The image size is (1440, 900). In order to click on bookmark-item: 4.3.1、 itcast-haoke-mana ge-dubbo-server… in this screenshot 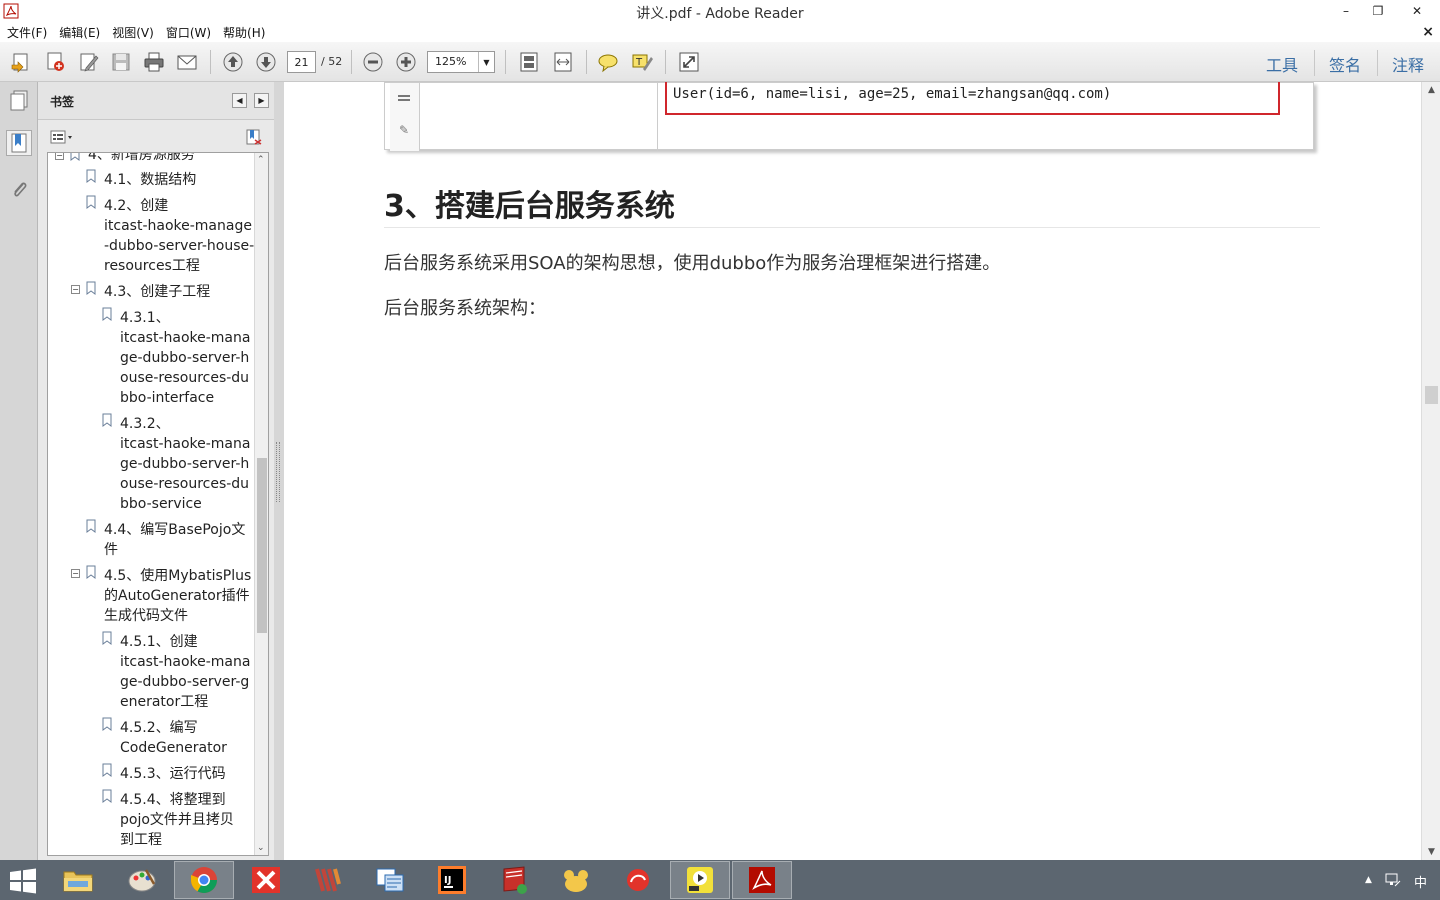, I will do `click(185, 358)`.